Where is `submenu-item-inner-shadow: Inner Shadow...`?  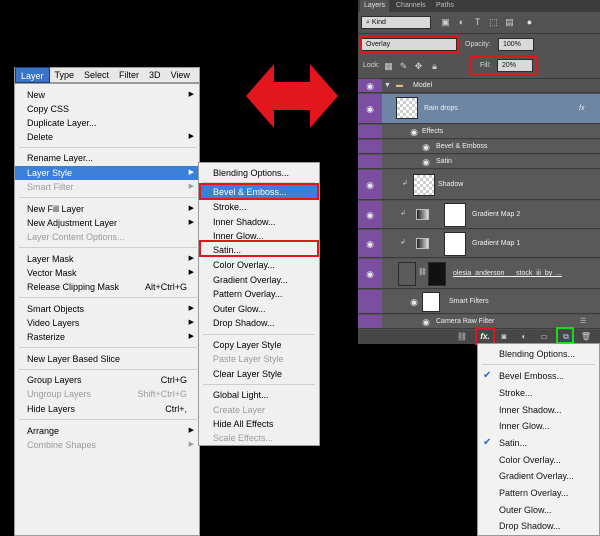 submenu-item-inner-shadow: Inner Shadow... is located at coordinates (259, 222).